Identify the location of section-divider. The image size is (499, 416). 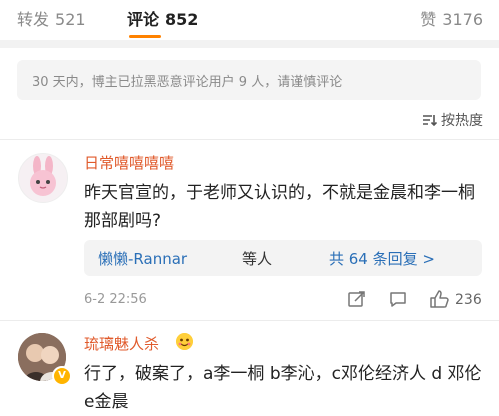
(249, 44).